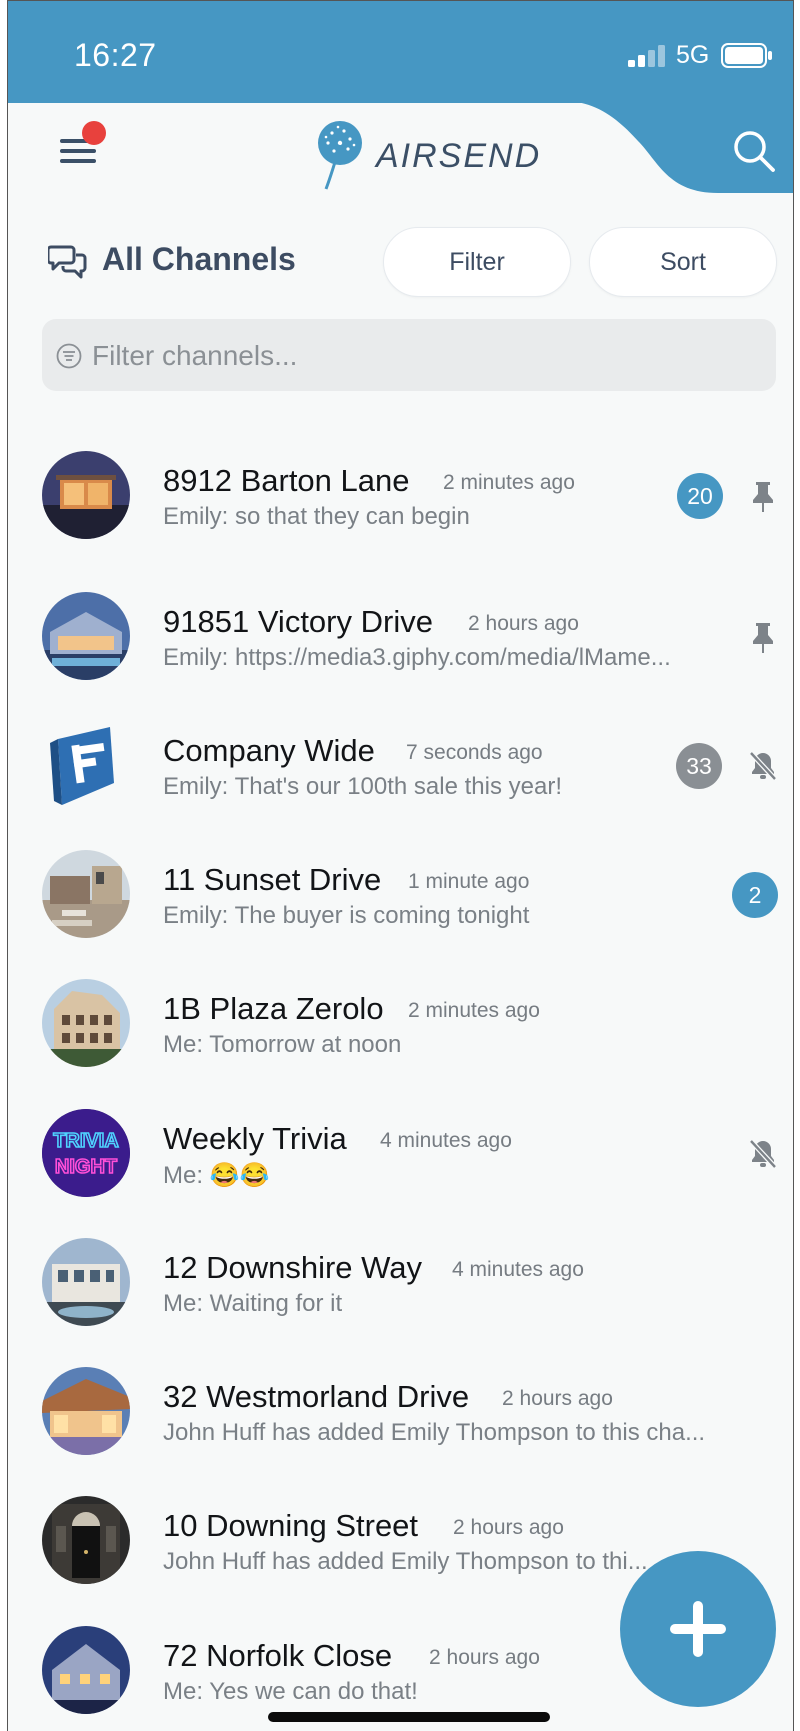 The height and width of the screenshot is (1731, 800). I want to click on channel-name: 72 Norfolk Close, so click(278, 1655).